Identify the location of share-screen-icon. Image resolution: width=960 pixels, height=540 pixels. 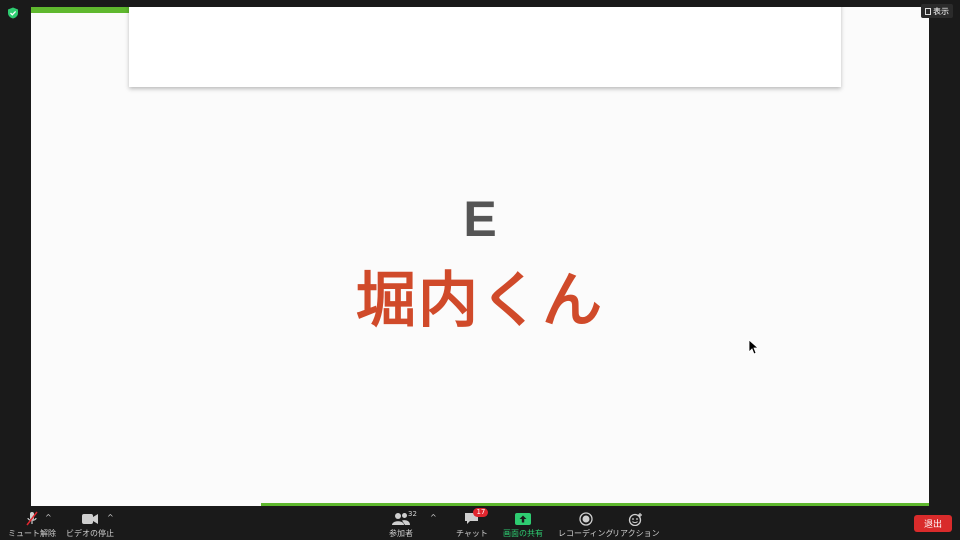
(523, 518).